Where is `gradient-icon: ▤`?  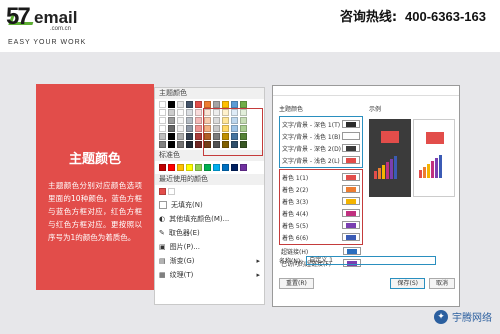 gradient-icon: ▤ is located at coordinates (162, 261).